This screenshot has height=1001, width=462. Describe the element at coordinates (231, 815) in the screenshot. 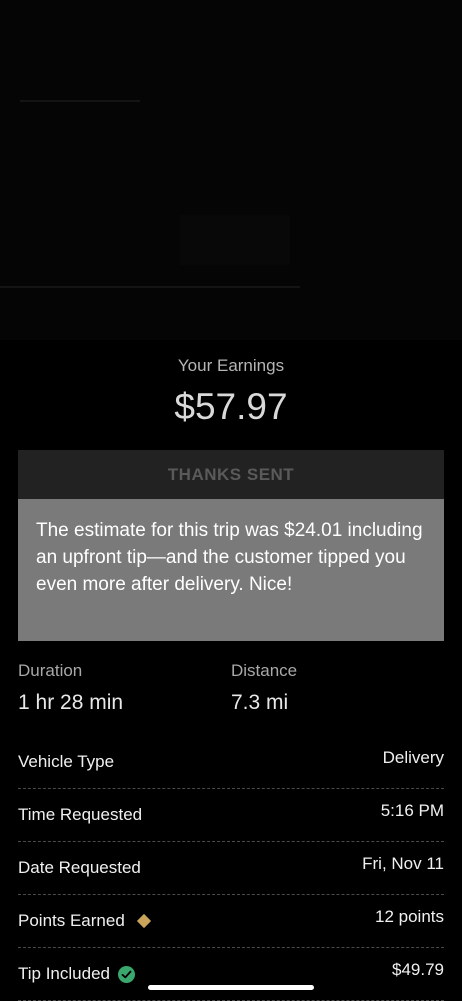

I see `time-requested-row: Time Requested 5:16 PM` at that location.